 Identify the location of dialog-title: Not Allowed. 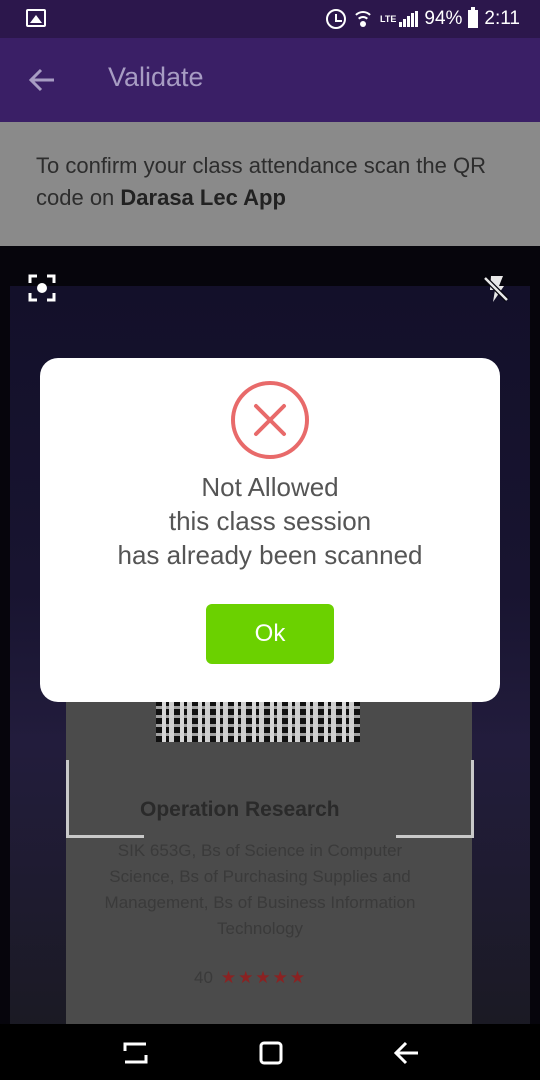
(270, 487).